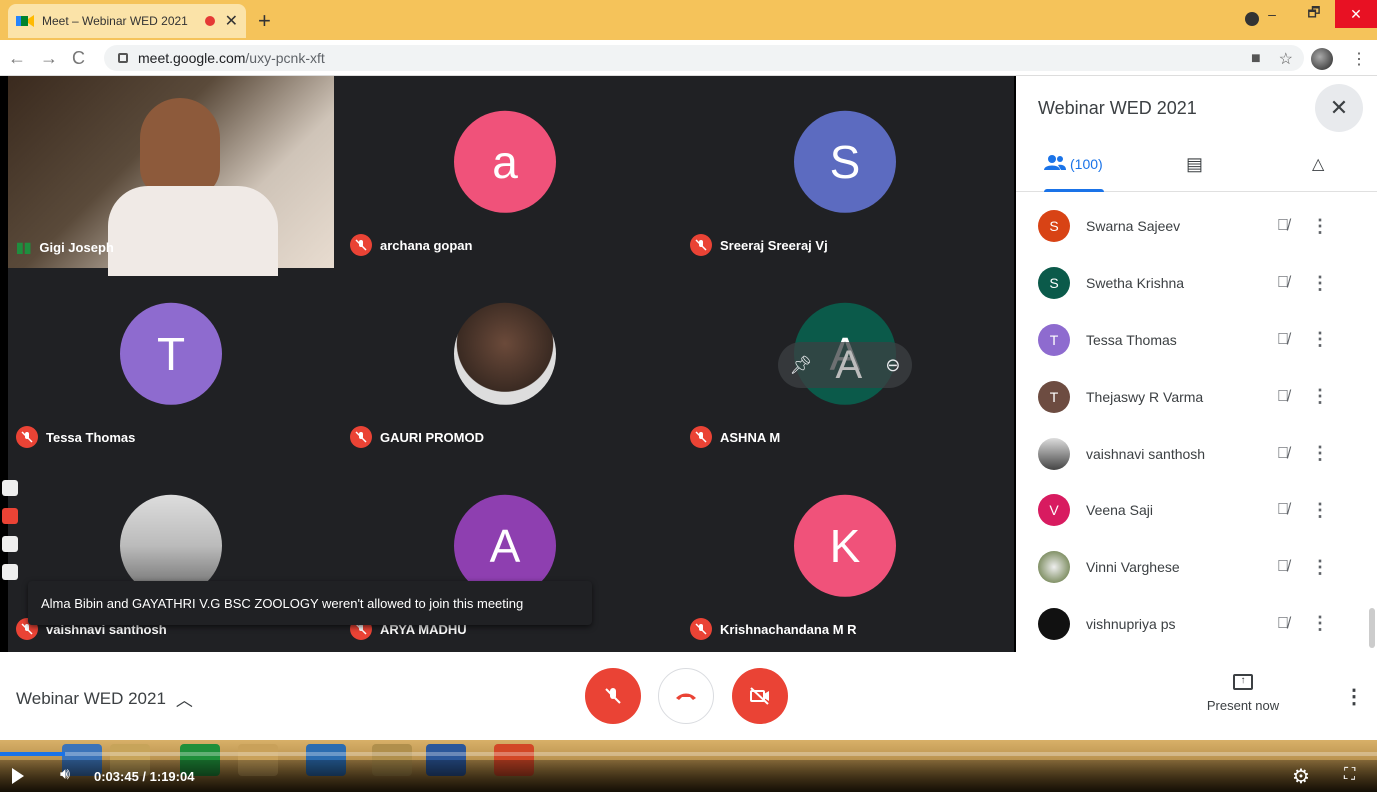 Image resolution: width=1377 pixels, height=792 pixels. What do you see at coordinates (892, 365) in the screenshot?
I see `remove-icon: ⊖` at bounding box center [892, 365].